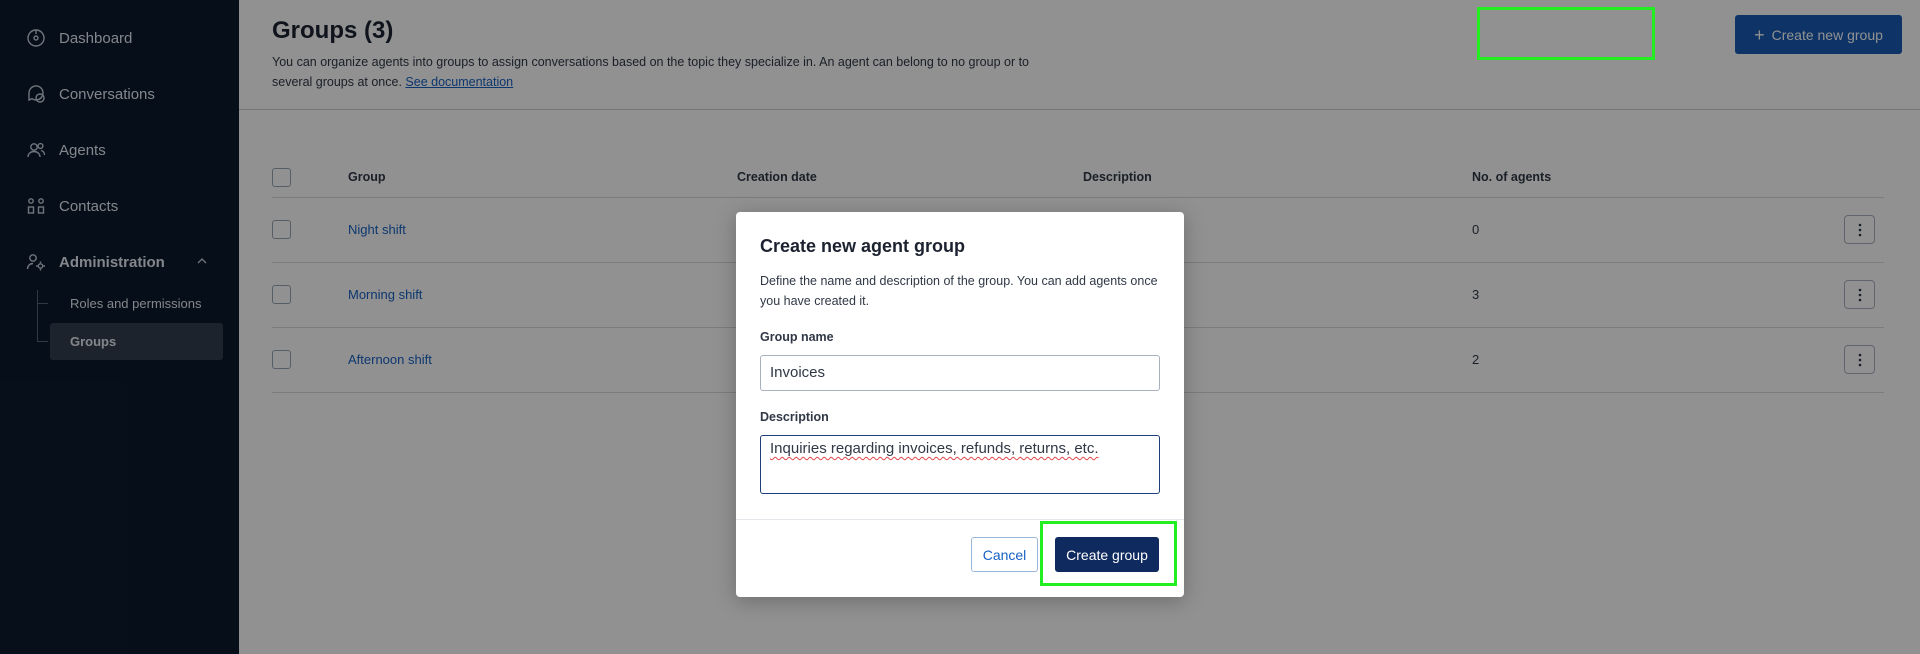 The height and width of the screenshot is (654, 1920). Describe the element at coordinates (794, 417) in the screenshot. I see `description-label: Description` at that location.